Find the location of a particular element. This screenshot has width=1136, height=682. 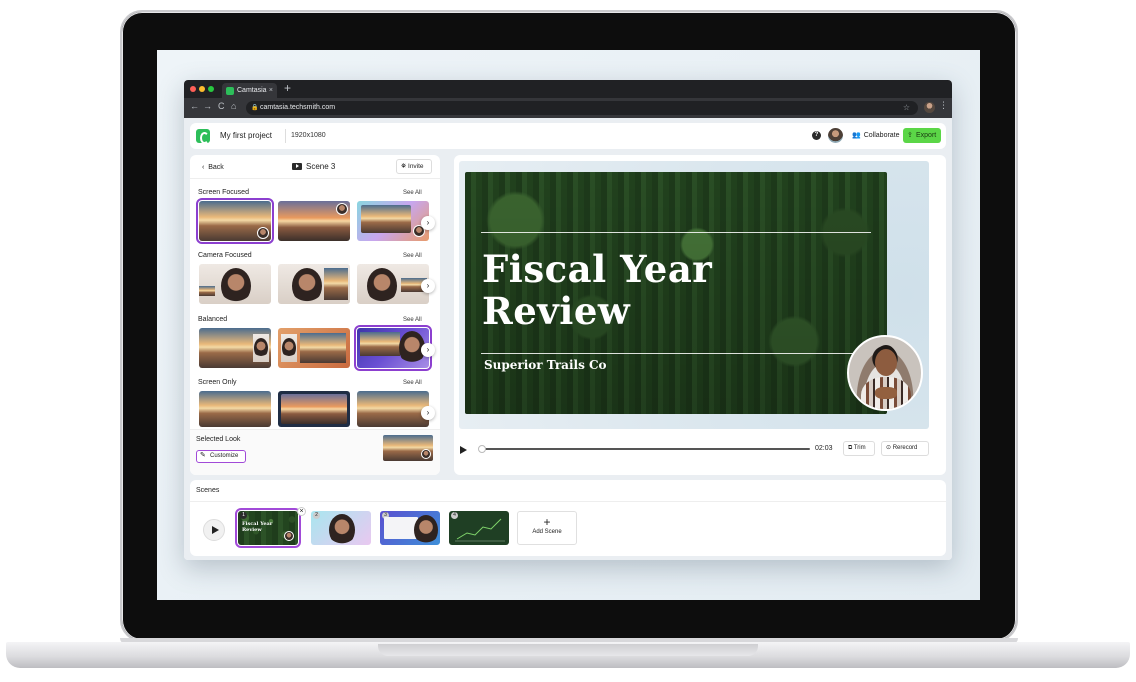

slide-headline: Fiscal Year Review is located at coordinates (632, 290).